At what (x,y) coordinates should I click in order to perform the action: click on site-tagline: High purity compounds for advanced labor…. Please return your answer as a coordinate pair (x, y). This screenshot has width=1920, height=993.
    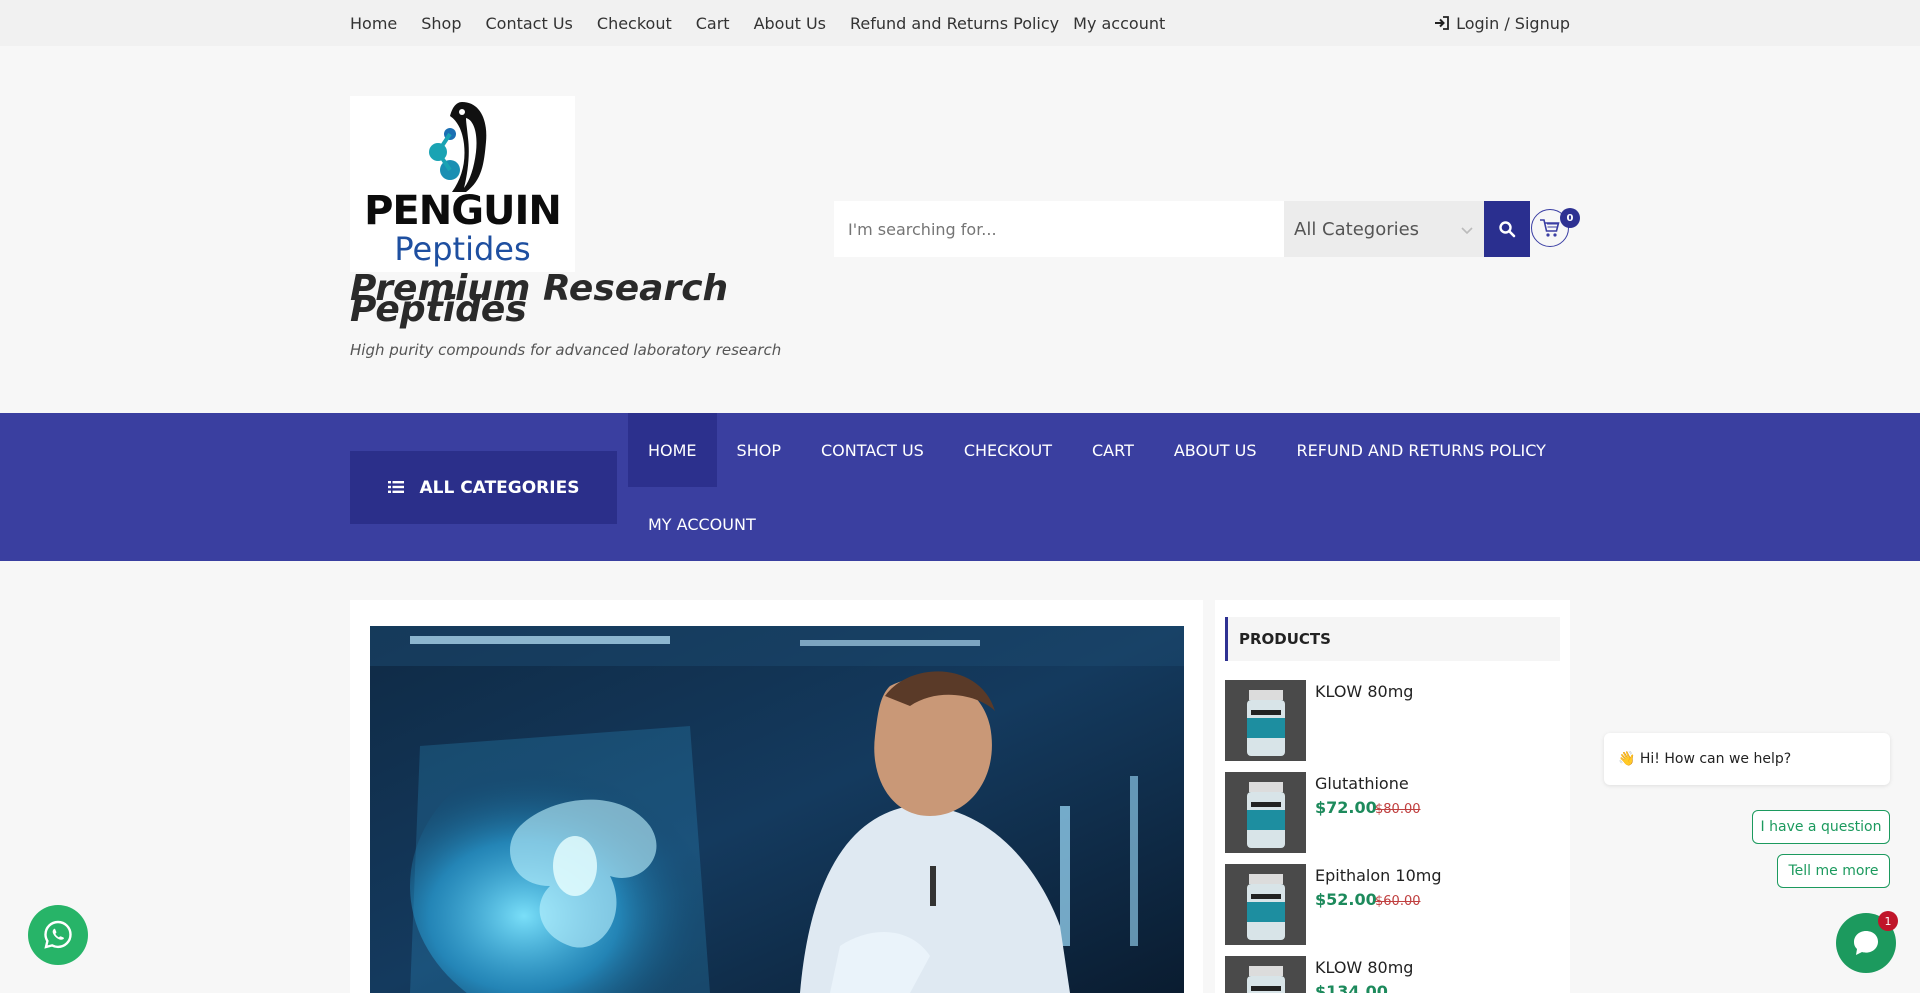
    Looking at the image, I should click on (566, 350).